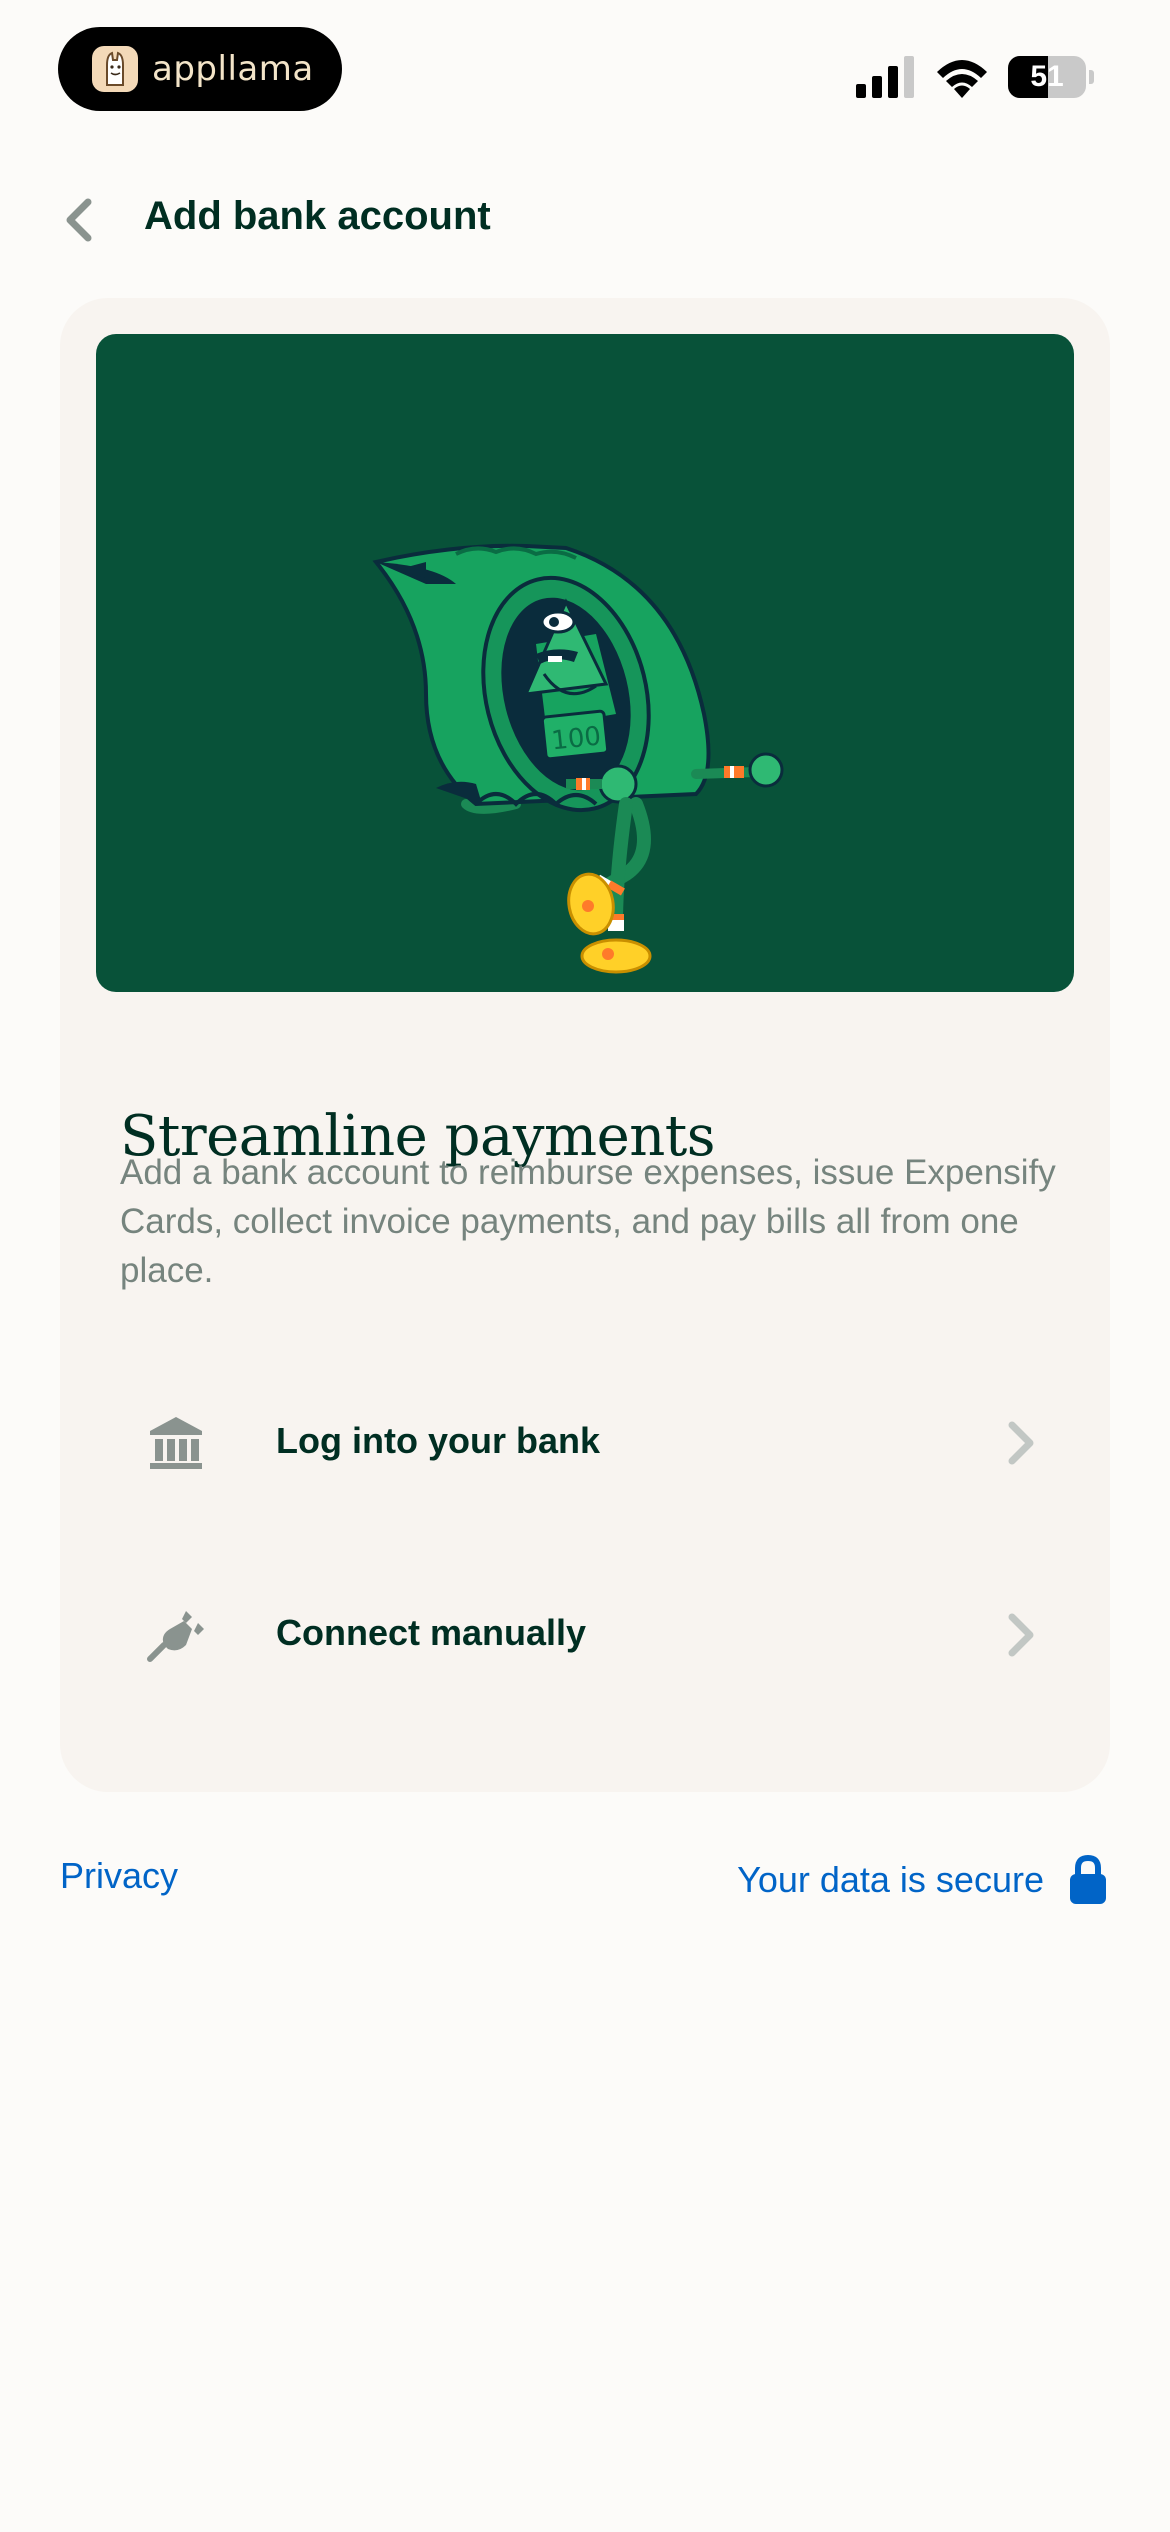  Describe the element at coordinates (175, 1636) in the screenshot. I see `plug-icon` at that location.